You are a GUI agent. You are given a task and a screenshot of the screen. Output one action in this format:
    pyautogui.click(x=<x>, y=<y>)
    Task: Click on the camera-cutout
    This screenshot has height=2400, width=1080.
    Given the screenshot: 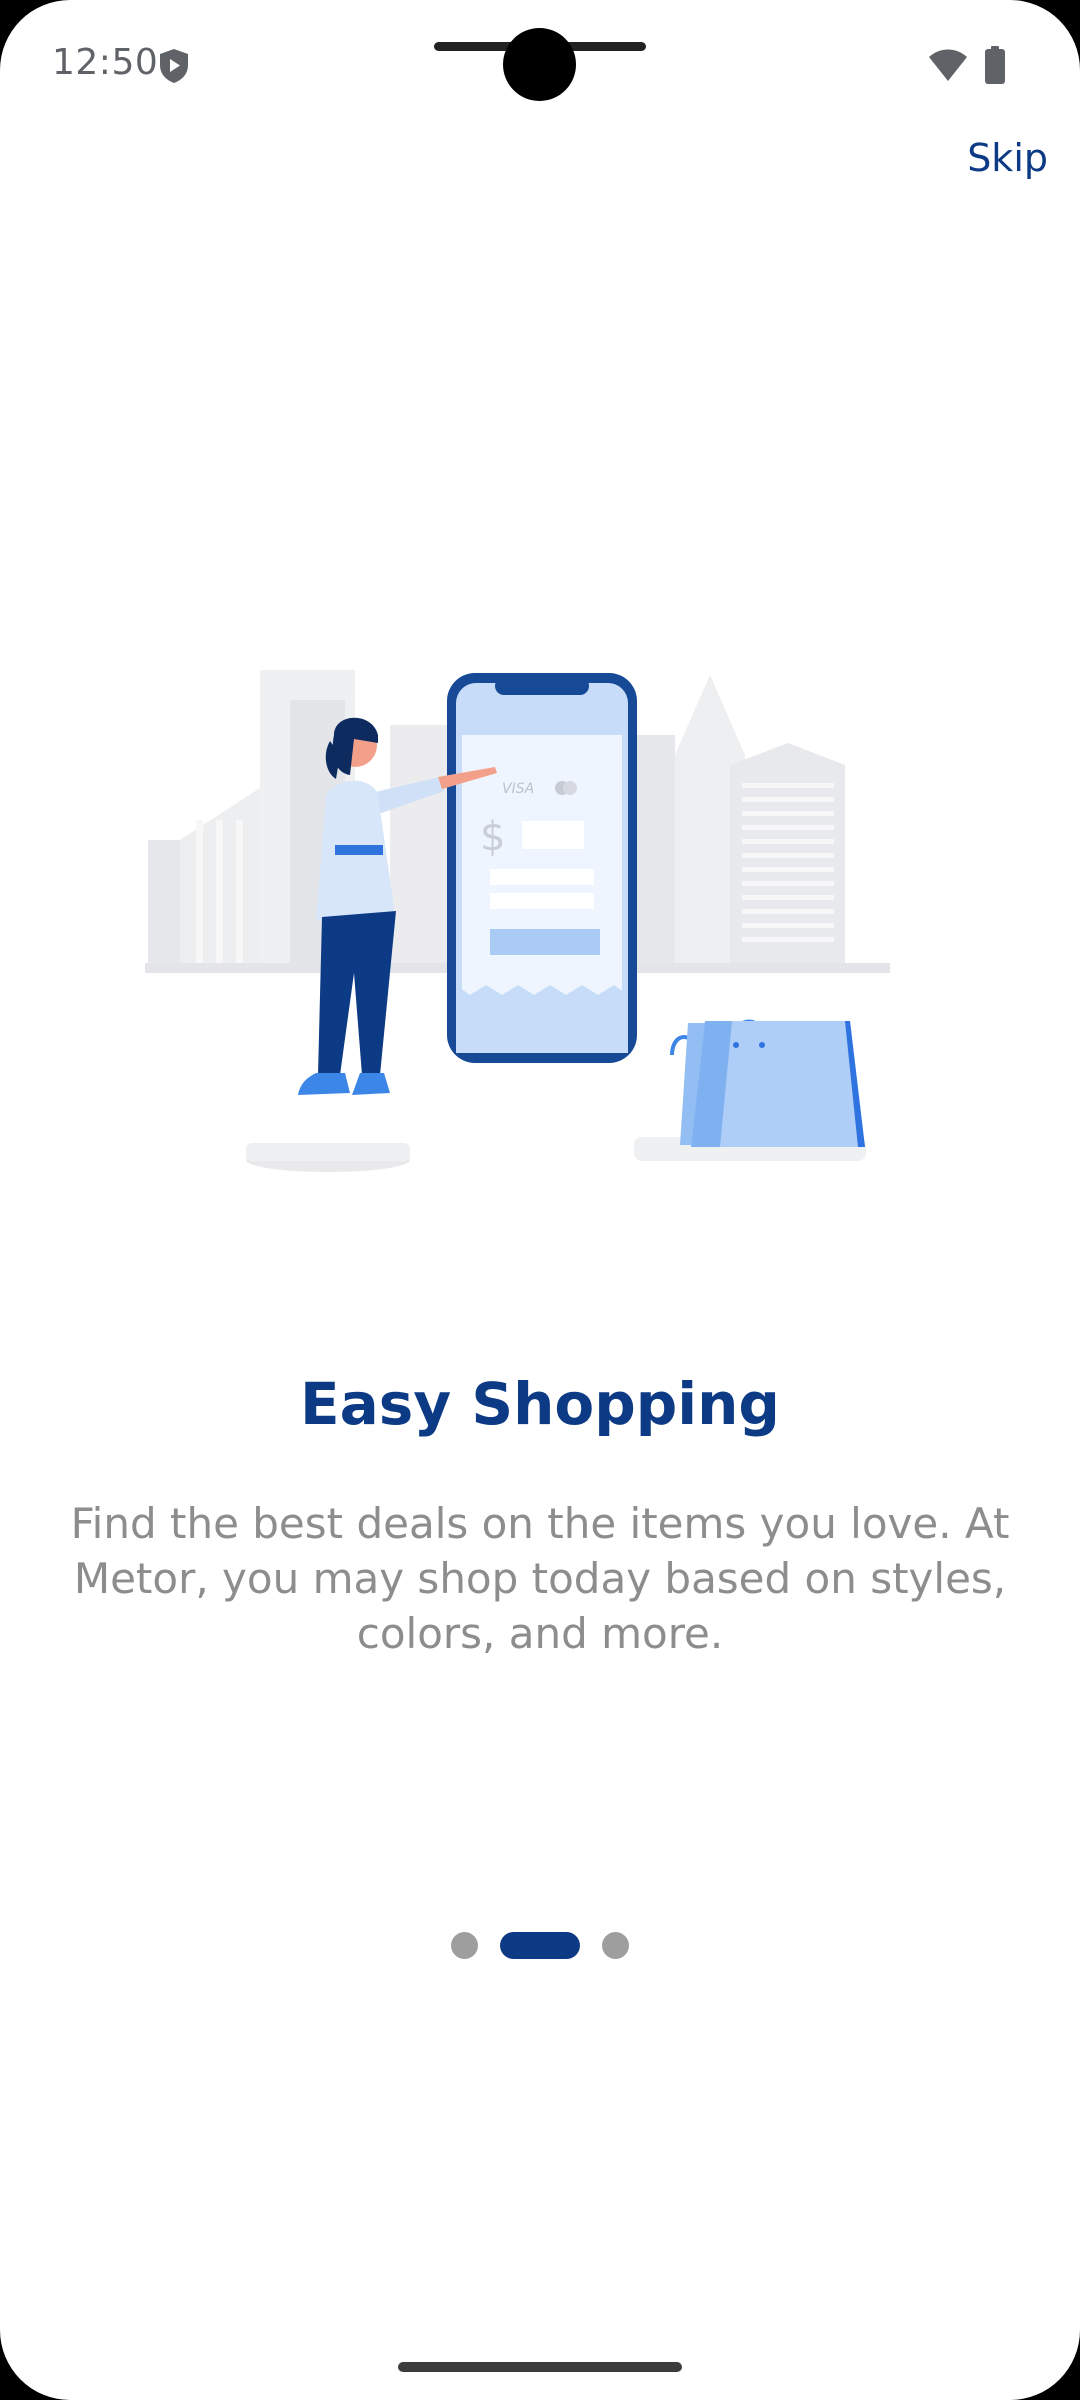 What is the action you would take?
    pyautogui.click(x=539, y=64)
    